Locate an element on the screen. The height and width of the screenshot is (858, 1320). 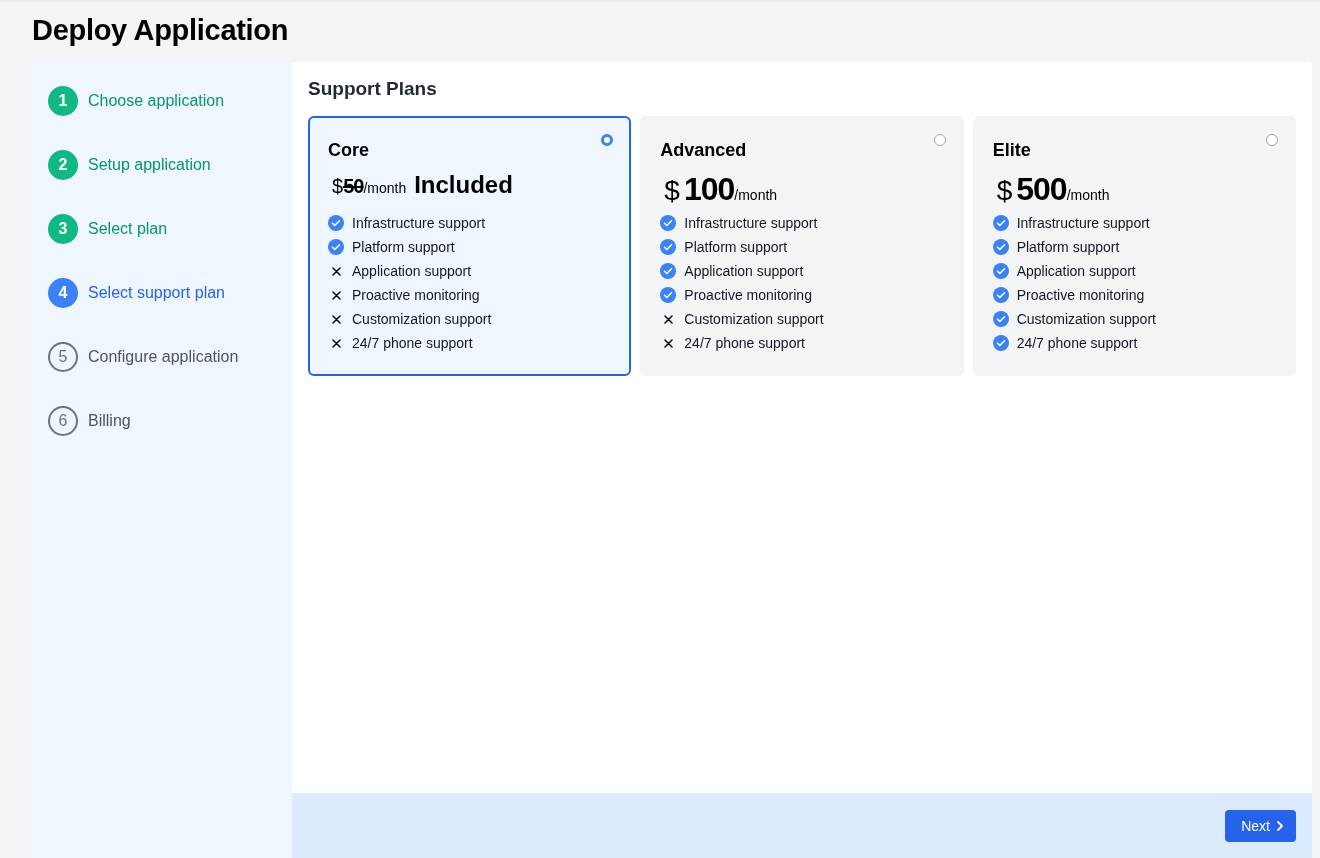
step-label: Configure application is located at coordinates (163, 357).